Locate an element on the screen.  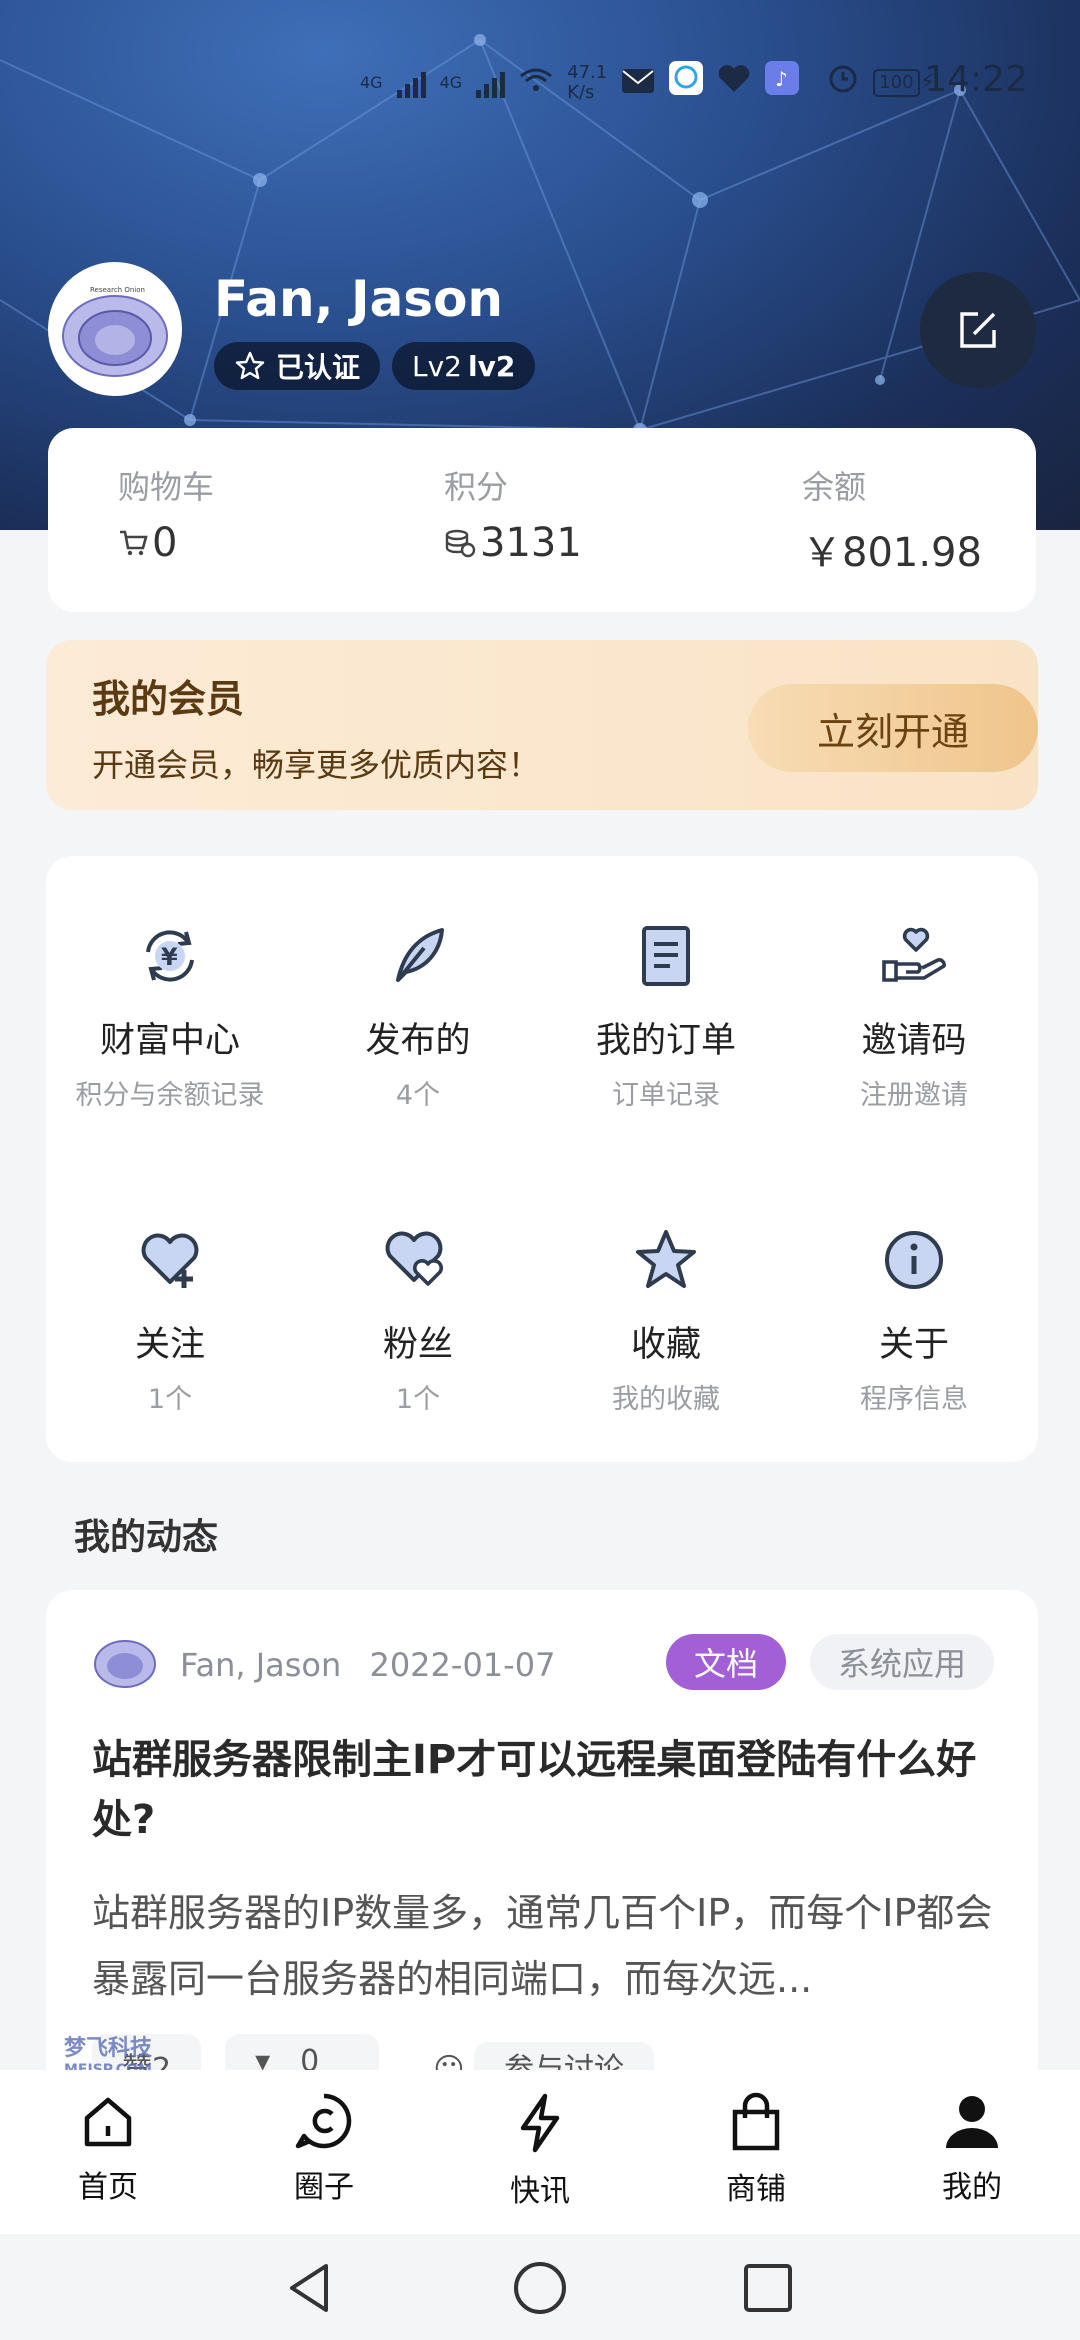
balance-label: 余额 is located at coordinates (834, 487).